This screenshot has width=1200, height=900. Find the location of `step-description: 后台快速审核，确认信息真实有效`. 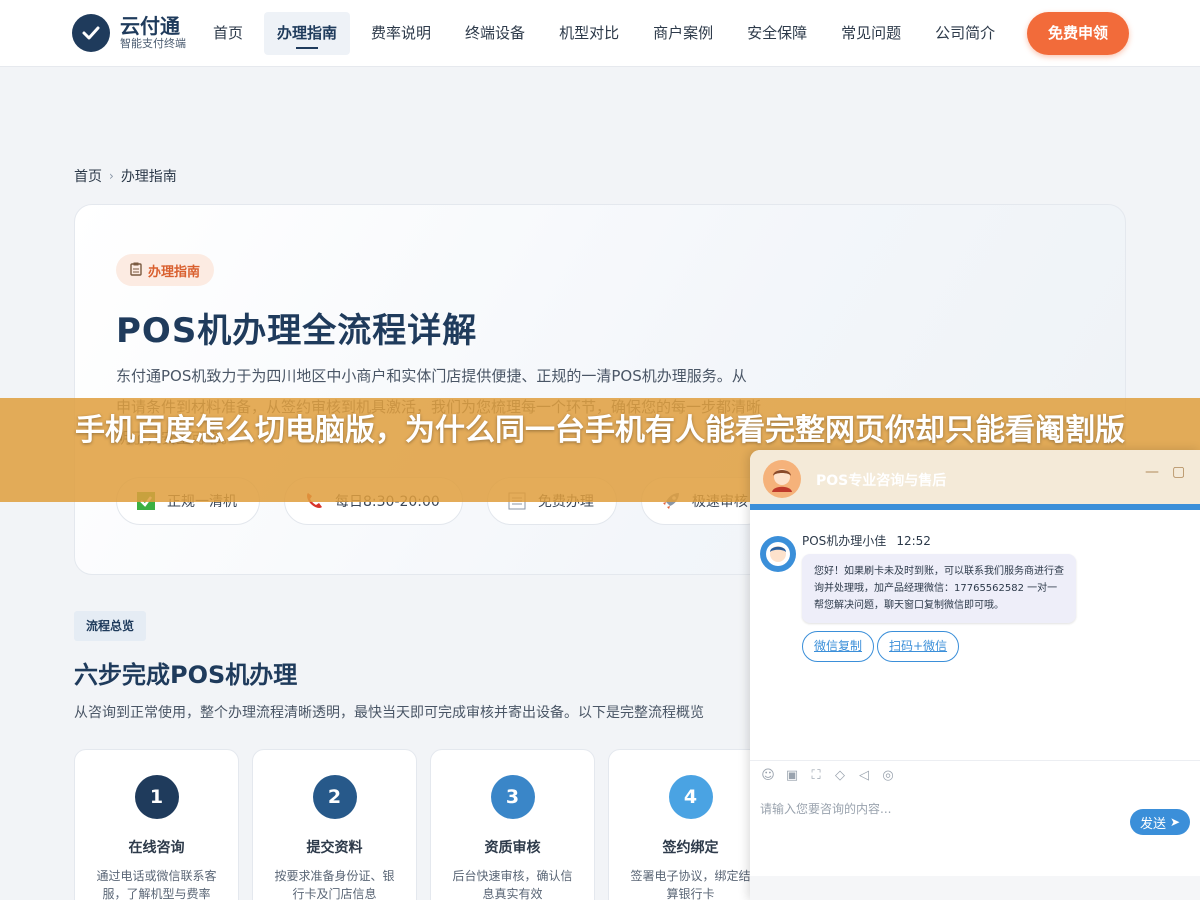

step-description: 后台快速审核，确认信息真实有效 is located at coordinates (512, 884).